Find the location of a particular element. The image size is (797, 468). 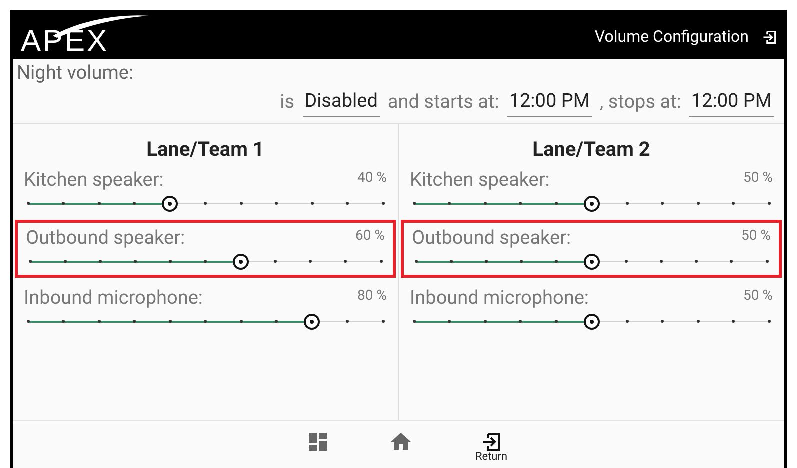

lane-title: Lane/Team 2 is located at coordinates (591, 149).